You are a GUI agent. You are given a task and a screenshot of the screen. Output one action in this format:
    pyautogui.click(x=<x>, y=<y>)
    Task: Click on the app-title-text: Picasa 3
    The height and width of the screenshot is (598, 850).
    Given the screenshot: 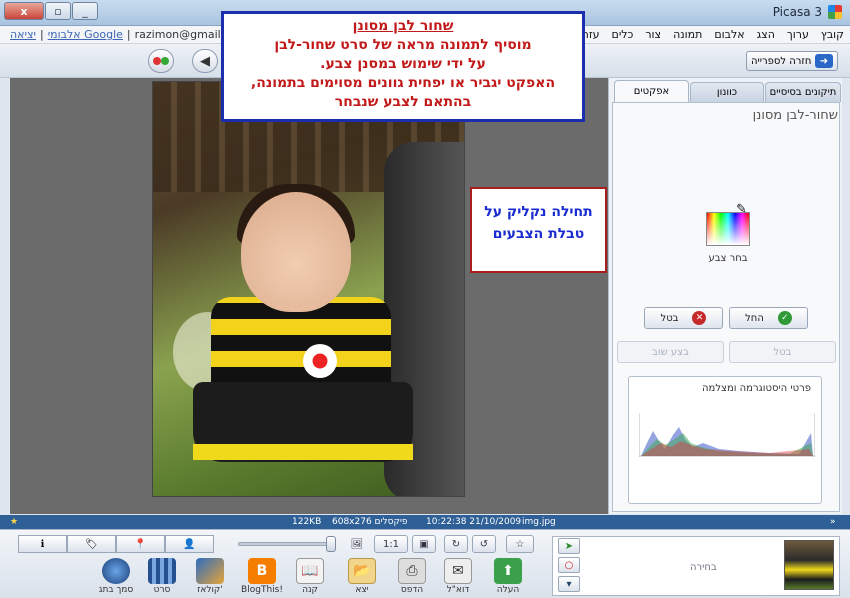 What is the action you would take?
    pyautogui.click(x=797, y=12)
    